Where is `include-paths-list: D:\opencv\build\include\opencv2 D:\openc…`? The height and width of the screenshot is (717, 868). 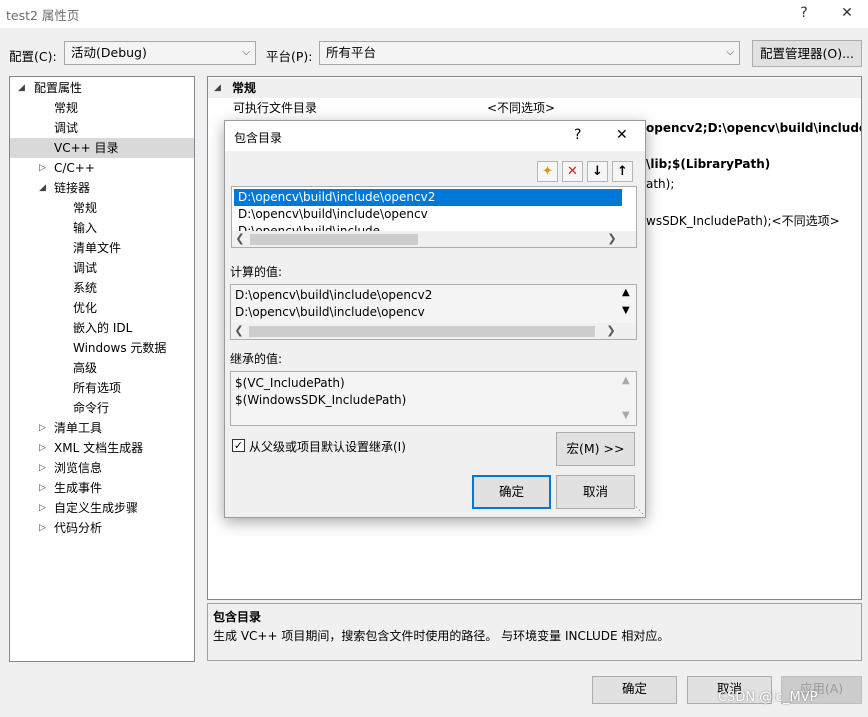
include-paths-list: D:\opencv\build\include\opencv2 D:\openc… is located at coordinates (434, 217).